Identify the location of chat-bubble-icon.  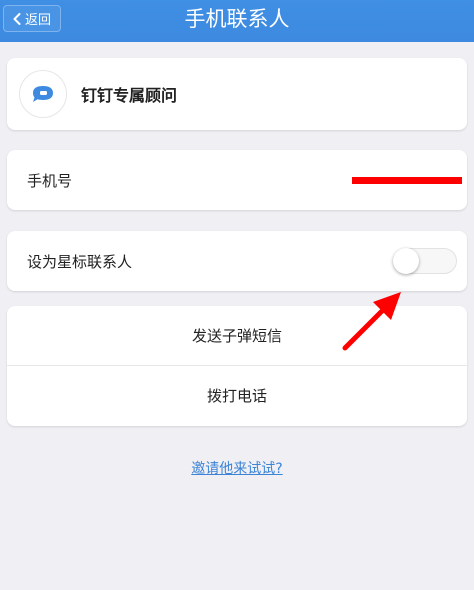
(43, 94).